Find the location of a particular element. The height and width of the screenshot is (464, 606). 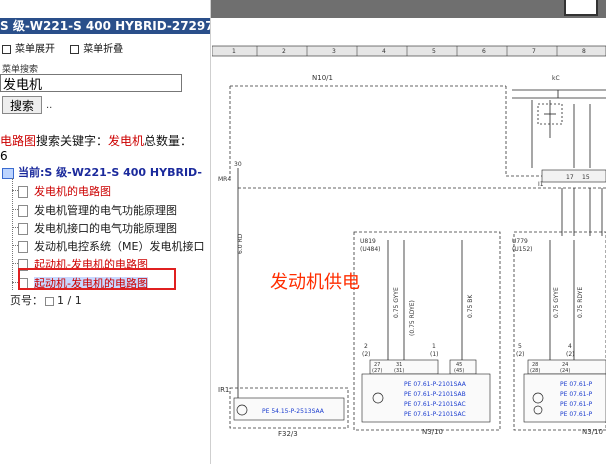

selection-highlight-box is located at coordinates (97, 279).